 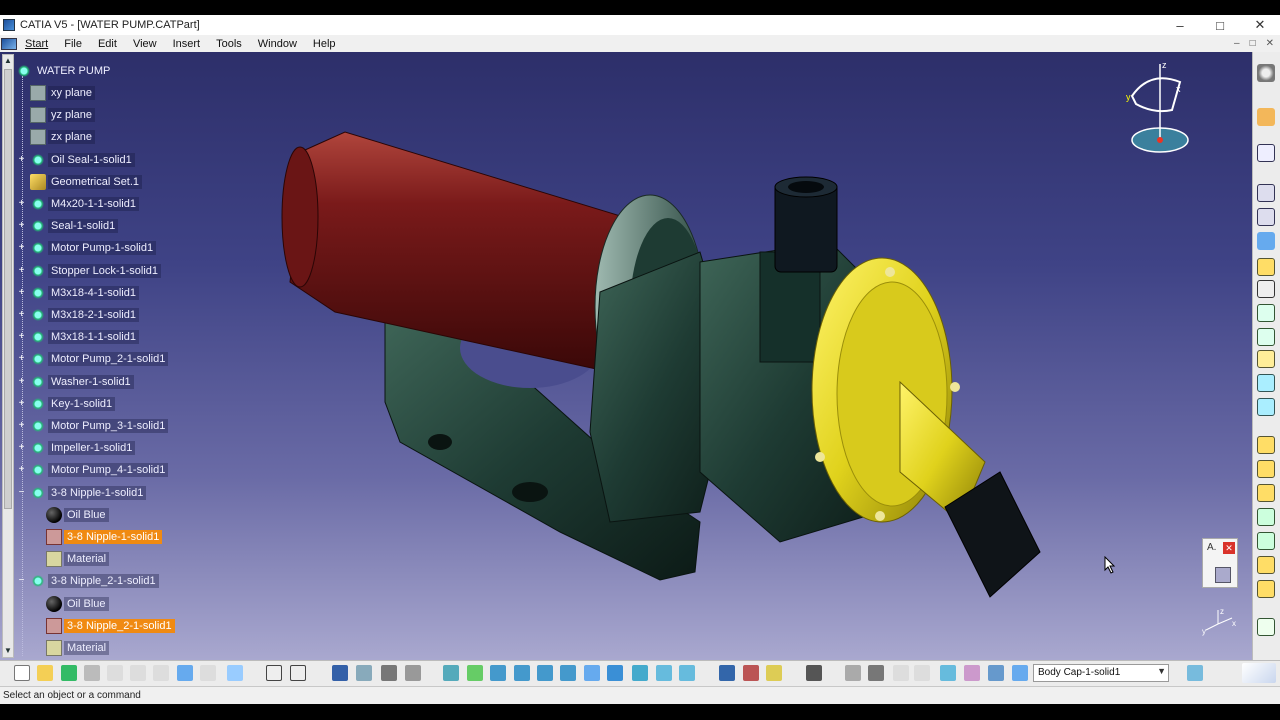 What do you see at coordinates (340, 673) in the screenshot?
I see `table-icon` at bounding box center [340, 673].